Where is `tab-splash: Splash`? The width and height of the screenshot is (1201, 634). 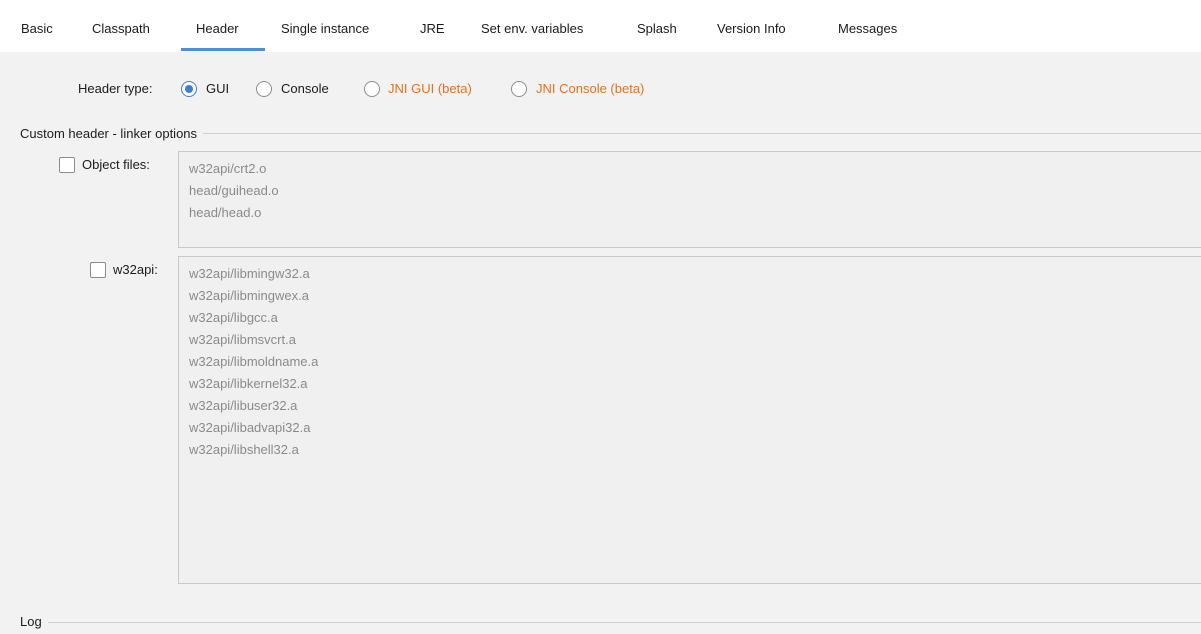
tab-splash: Splash is located at coordinates (657, 28).